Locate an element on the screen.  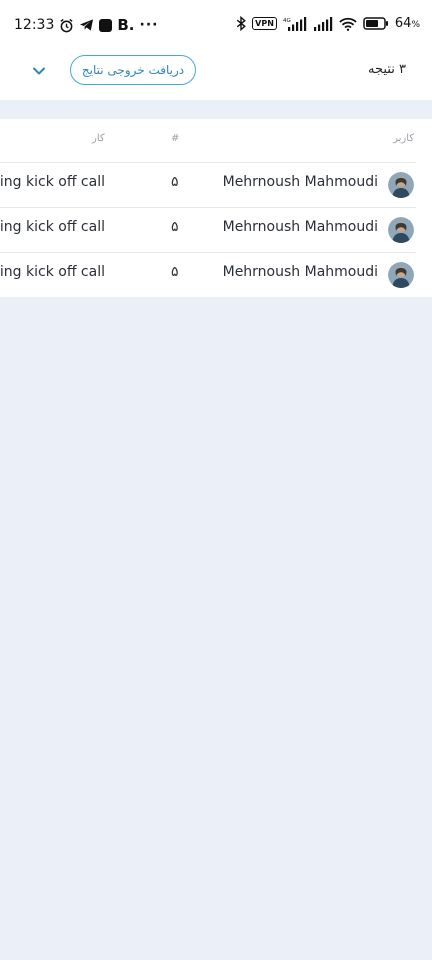
battery-percent: 64% is located at coordinates (407, 23).